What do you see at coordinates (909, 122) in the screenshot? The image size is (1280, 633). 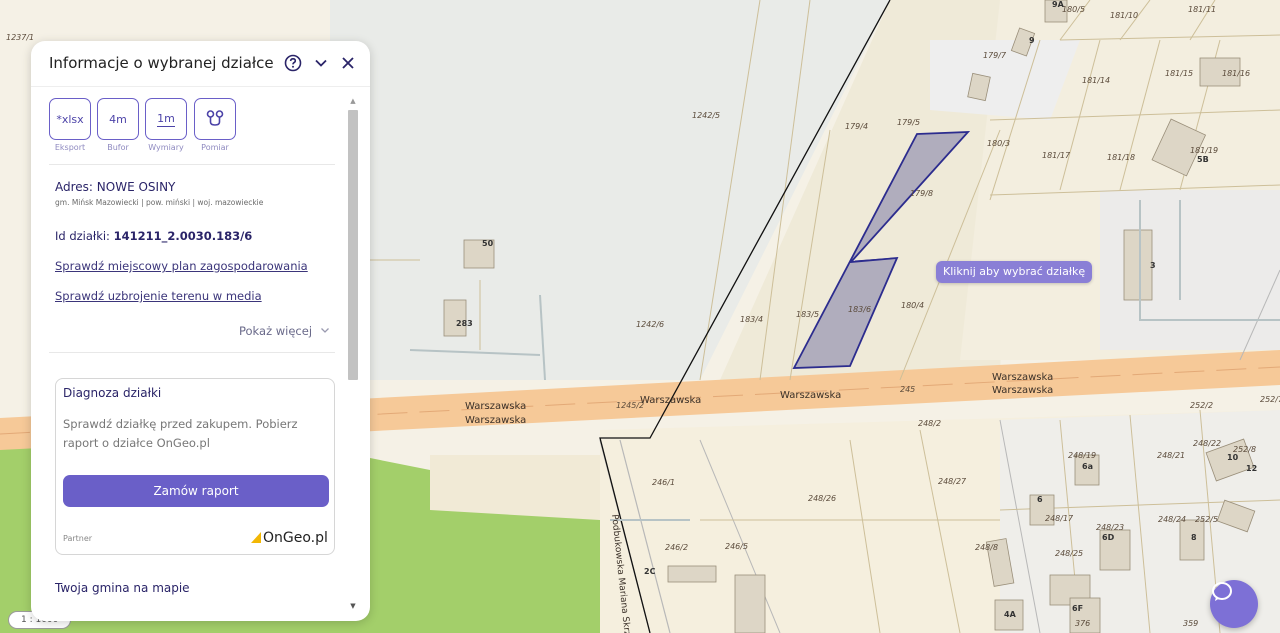 I see `parcel-label: 179/5` at bounding box center [909, 122].